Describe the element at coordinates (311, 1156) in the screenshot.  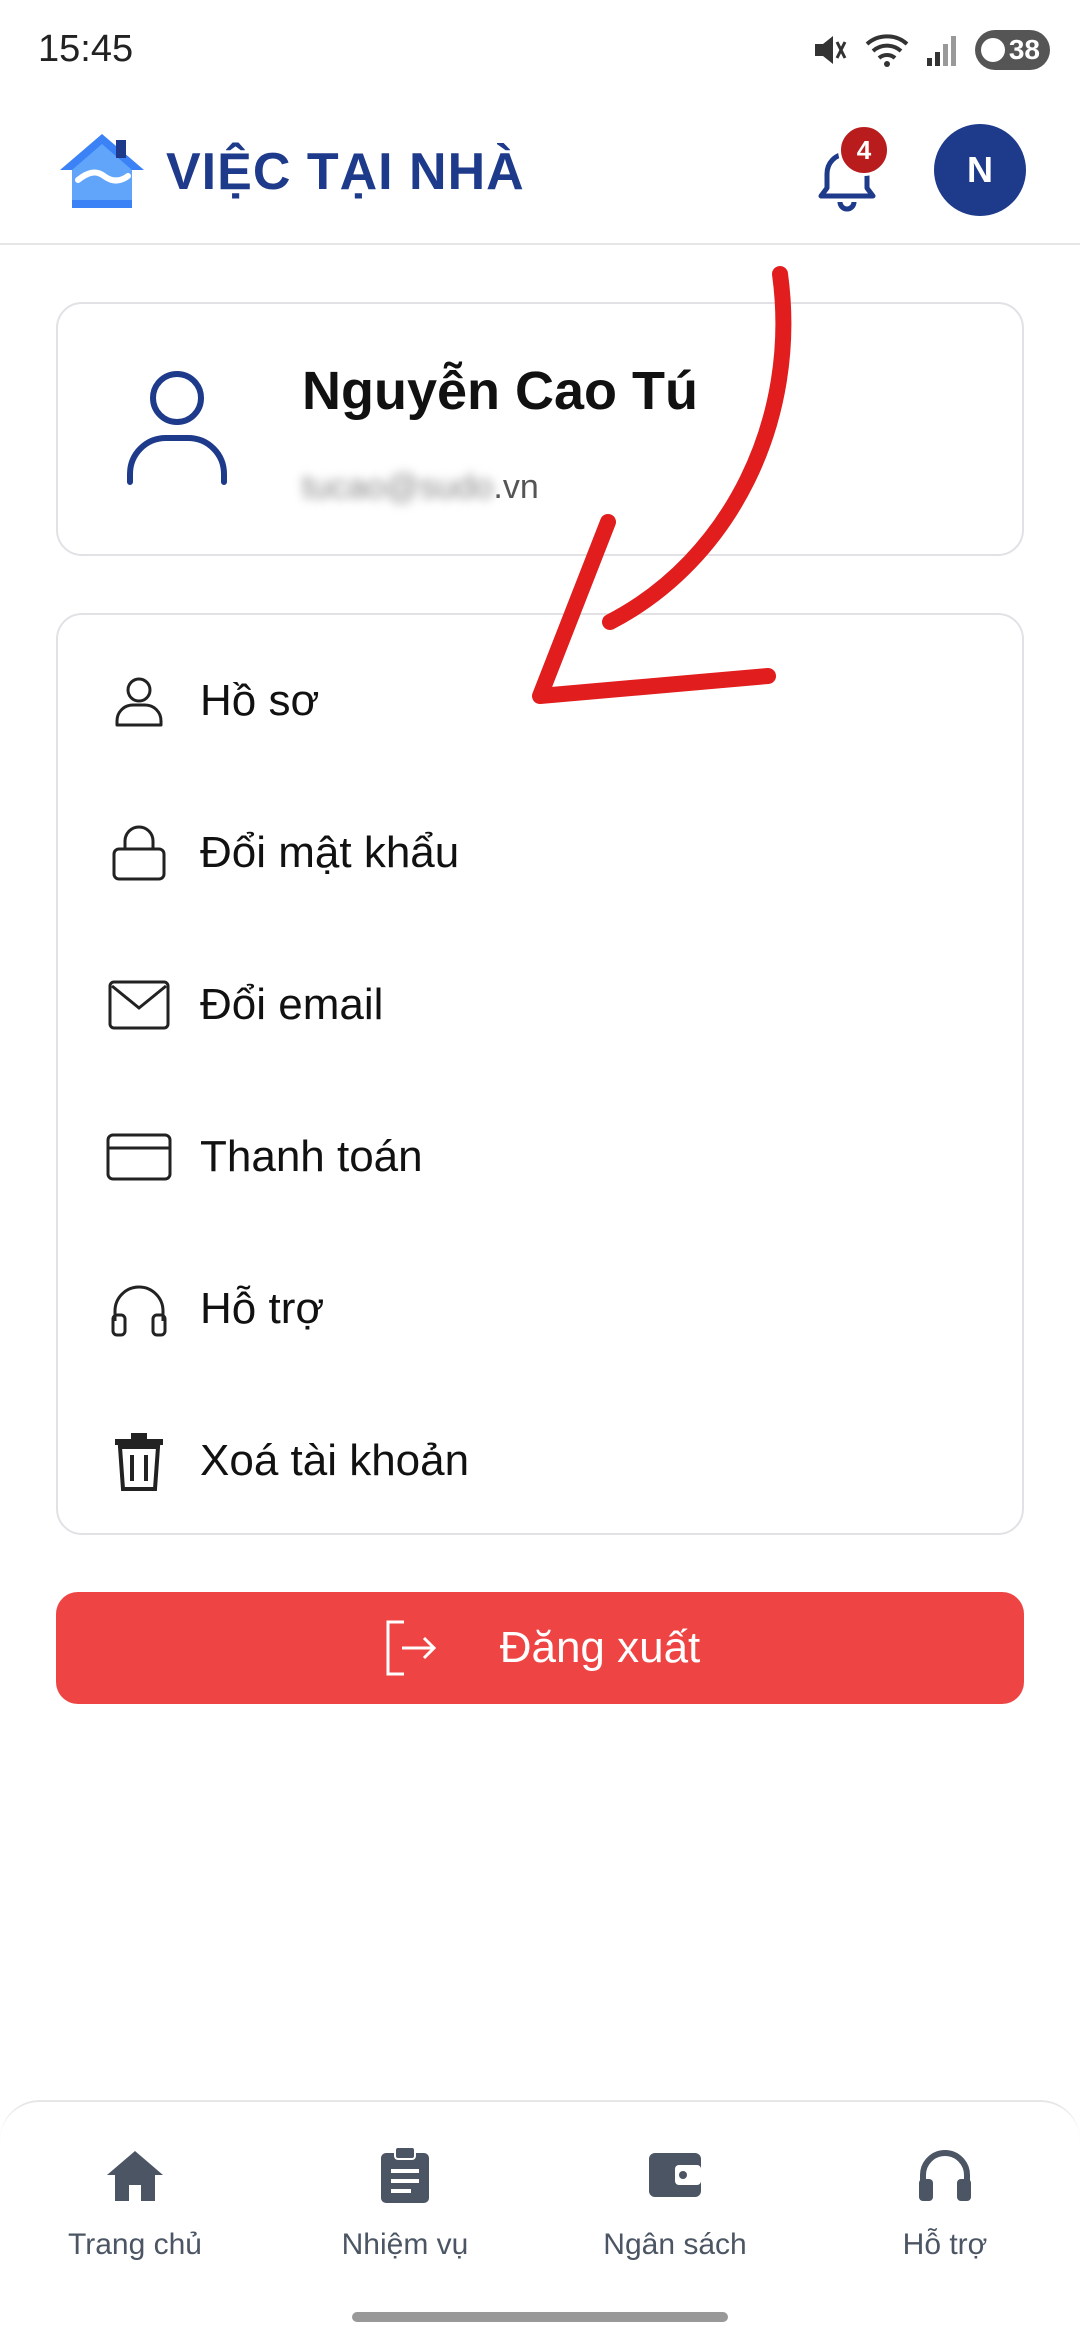
I see `menu-item-label: Thanh toán` at that location.